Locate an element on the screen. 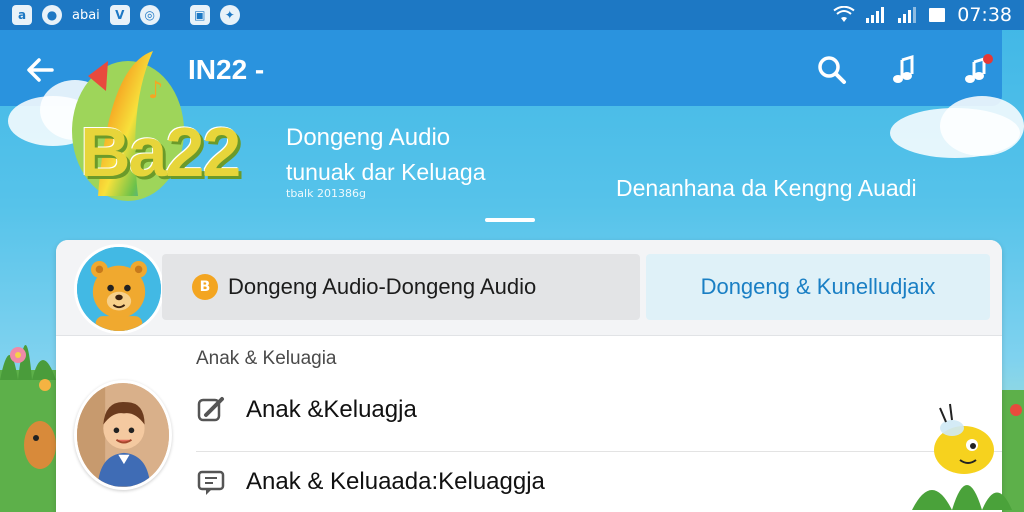  list-item: Anak &Keluagja is located at coordinates (306, 410).